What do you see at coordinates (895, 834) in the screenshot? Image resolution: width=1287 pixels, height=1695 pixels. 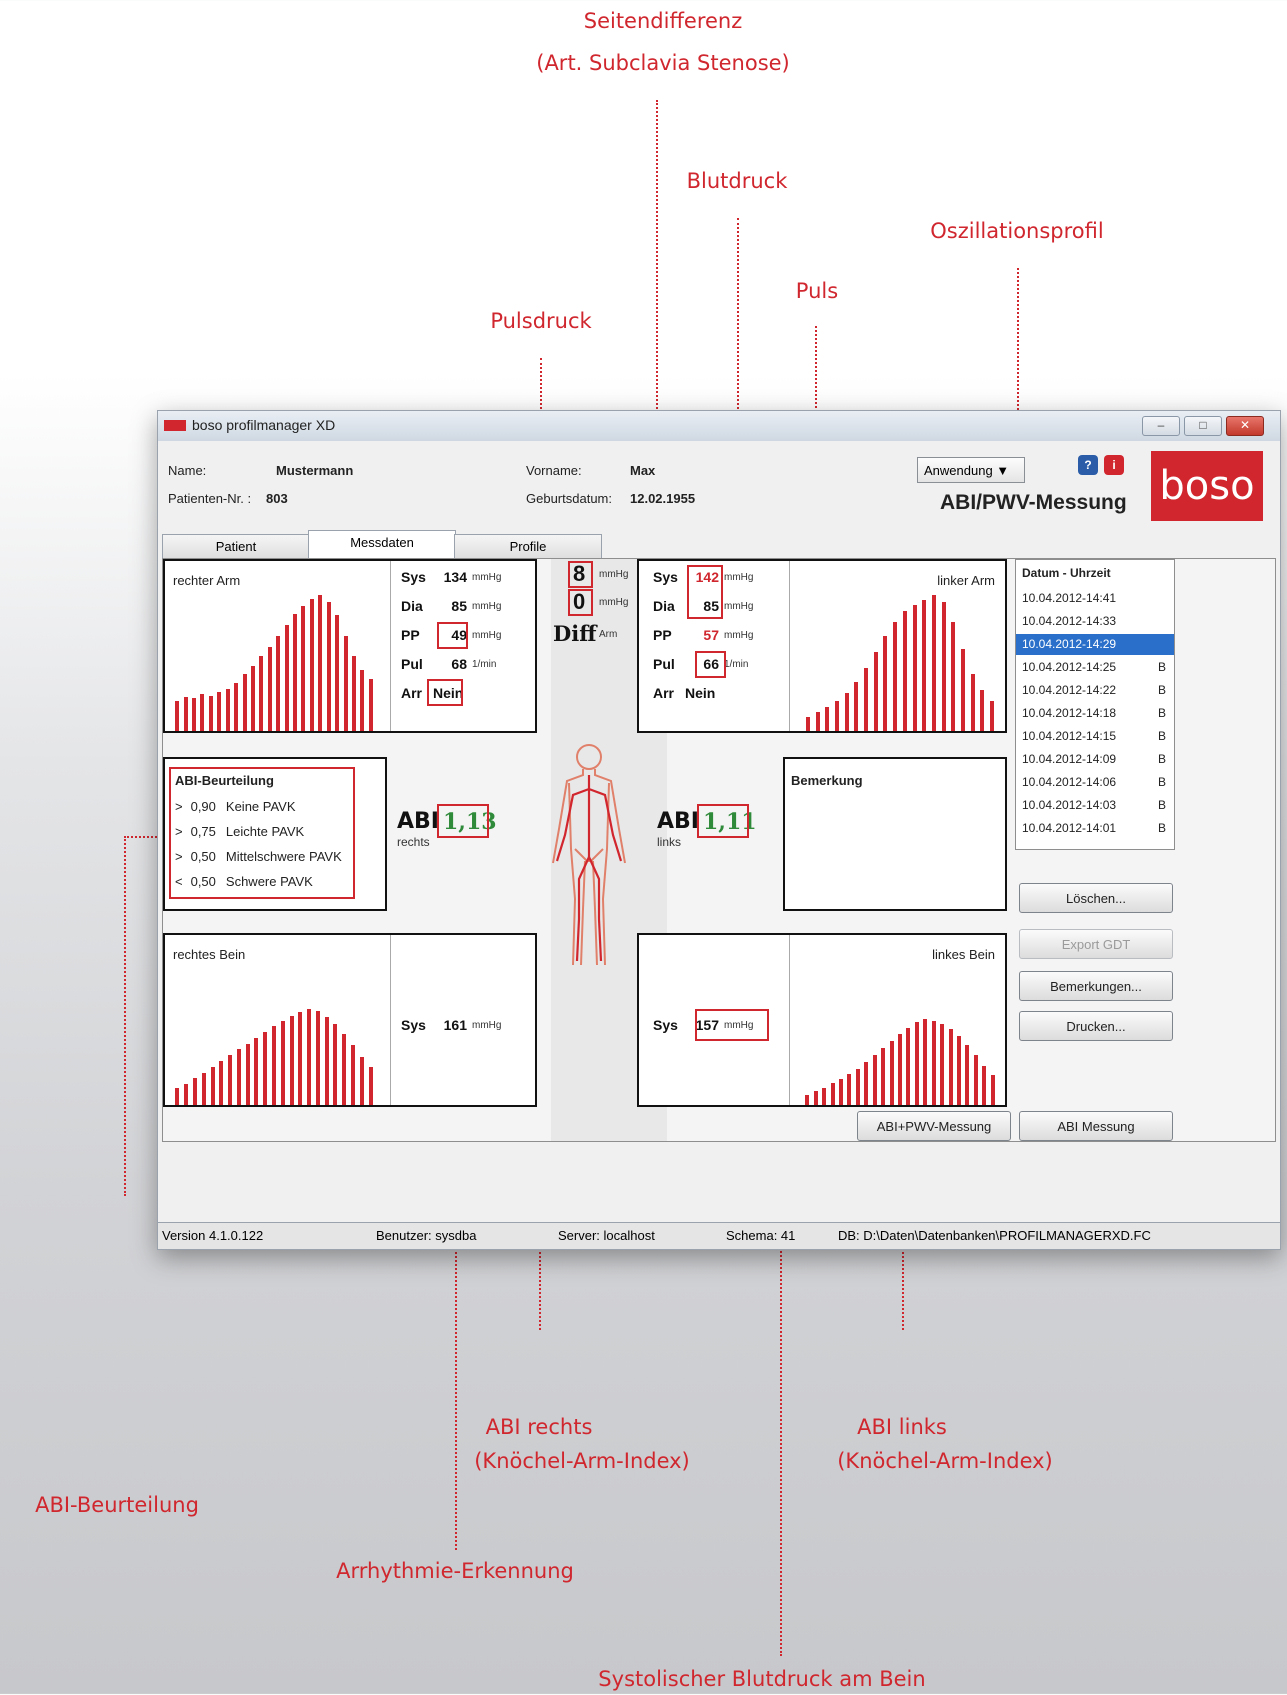 I see `bemerkung-panel: Bemerkung` at bounding box center [895, 834].